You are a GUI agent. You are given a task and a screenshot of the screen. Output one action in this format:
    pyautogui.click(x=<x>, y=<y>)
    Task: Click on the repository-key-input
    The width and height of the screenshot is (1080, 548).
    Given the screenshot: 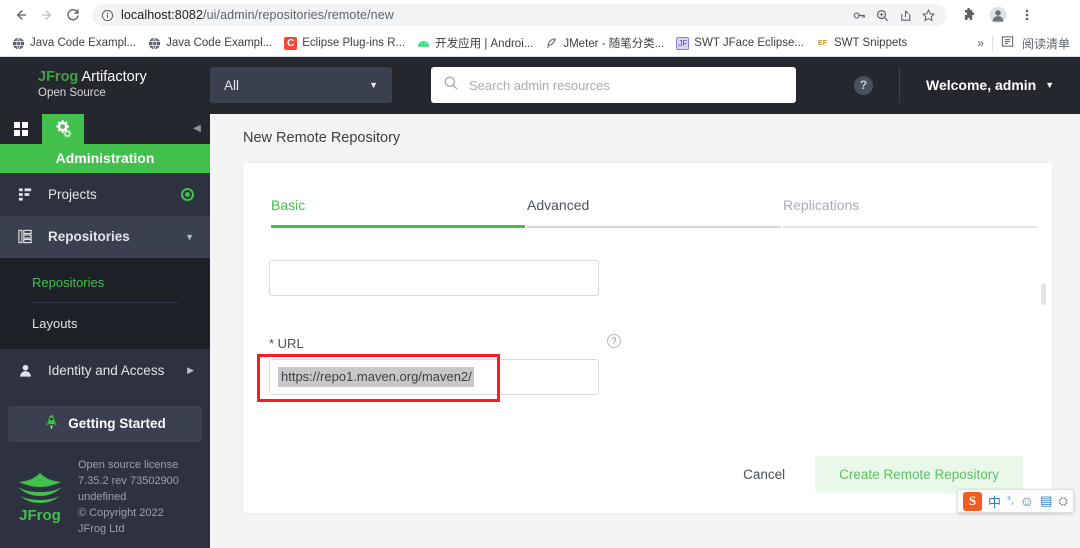 What is the action you would take?
    pyautogui.click(x=434, y=278)
    